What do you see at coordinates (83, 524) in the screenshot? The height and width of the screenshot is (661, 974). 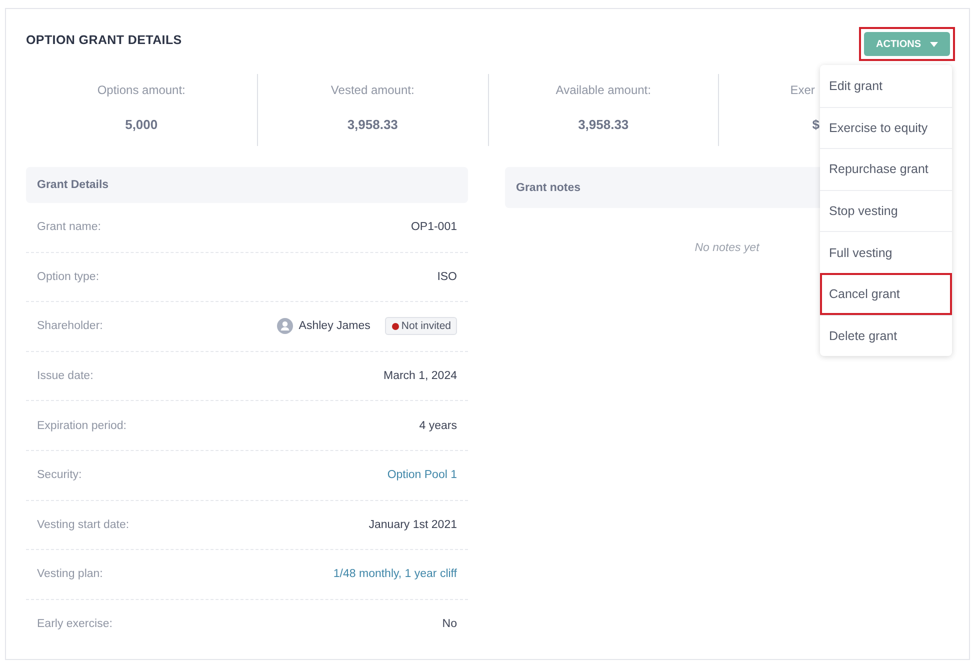 I see `field-label: Vesting start date:` at bounding box center [83, 524].